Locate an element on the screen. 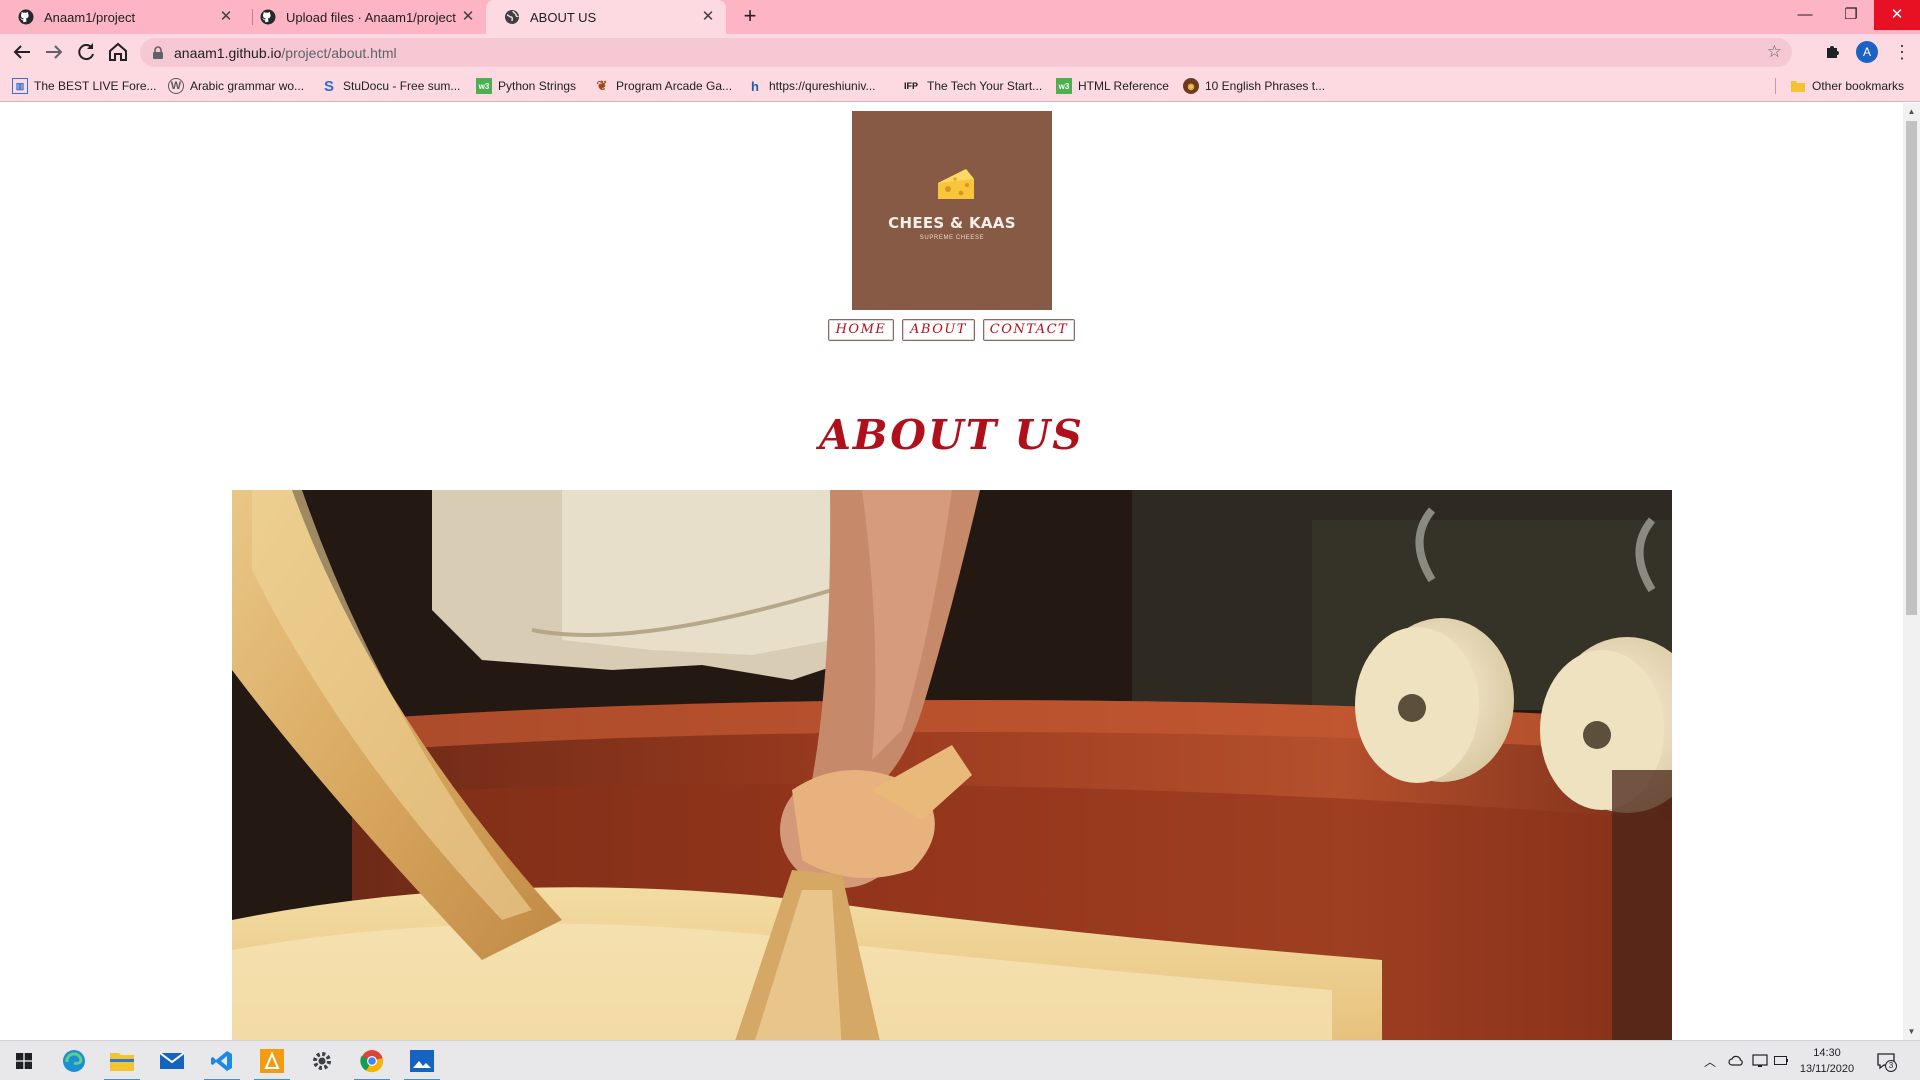 The width and height of the screenshot is (1920, 1080). bookmark-label: HTML Reference is located at coordinates (1123, 86).